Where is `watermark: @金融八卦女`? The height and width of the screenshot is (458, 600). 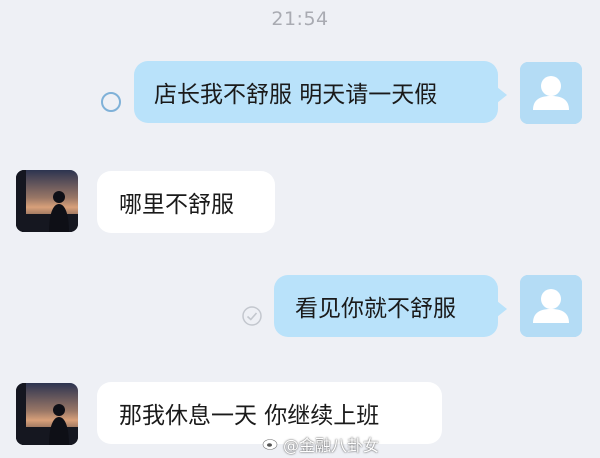
watermark: @金融八卦女 is located at coordinates (320, 444).